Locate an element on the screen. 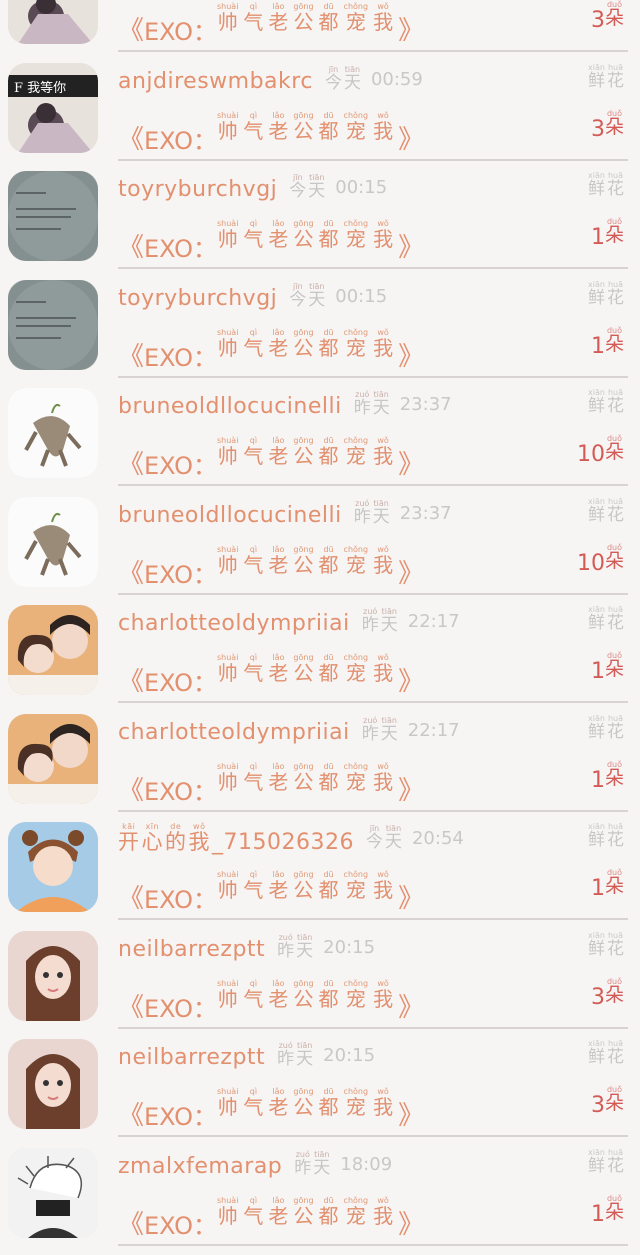 The image size is (640, 1255). username-char: kāi 开 is located at coordinates (129, 838).